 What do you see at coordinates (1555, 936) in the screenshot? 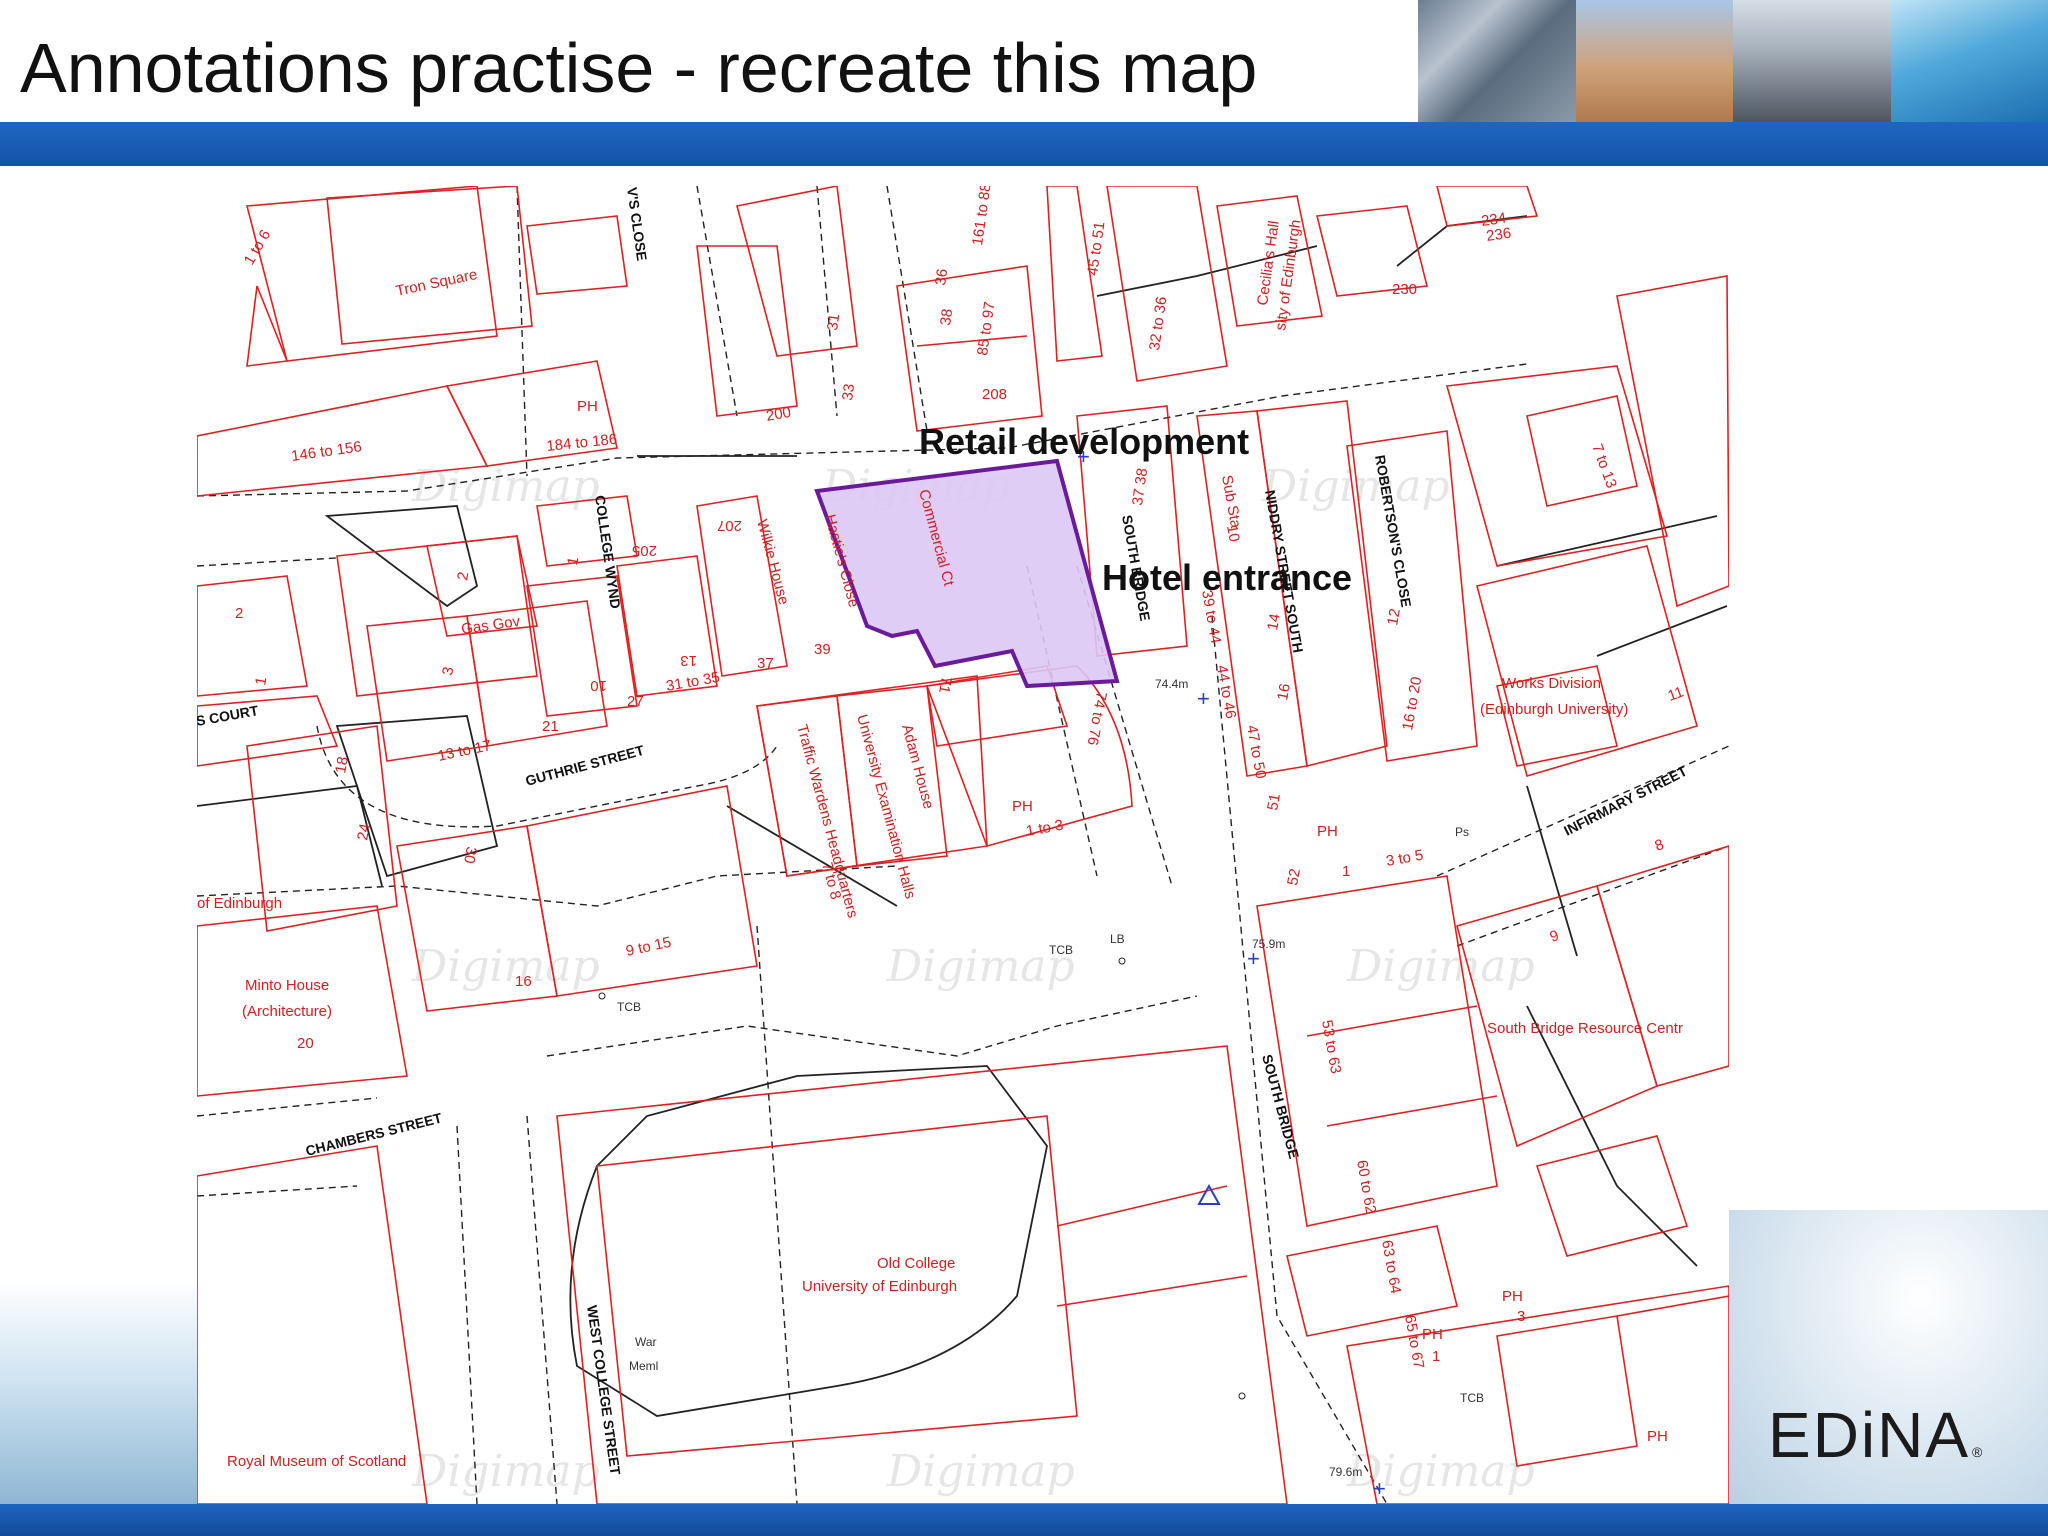
I see `svg-text: 9` at bounding box center [1555, 936].